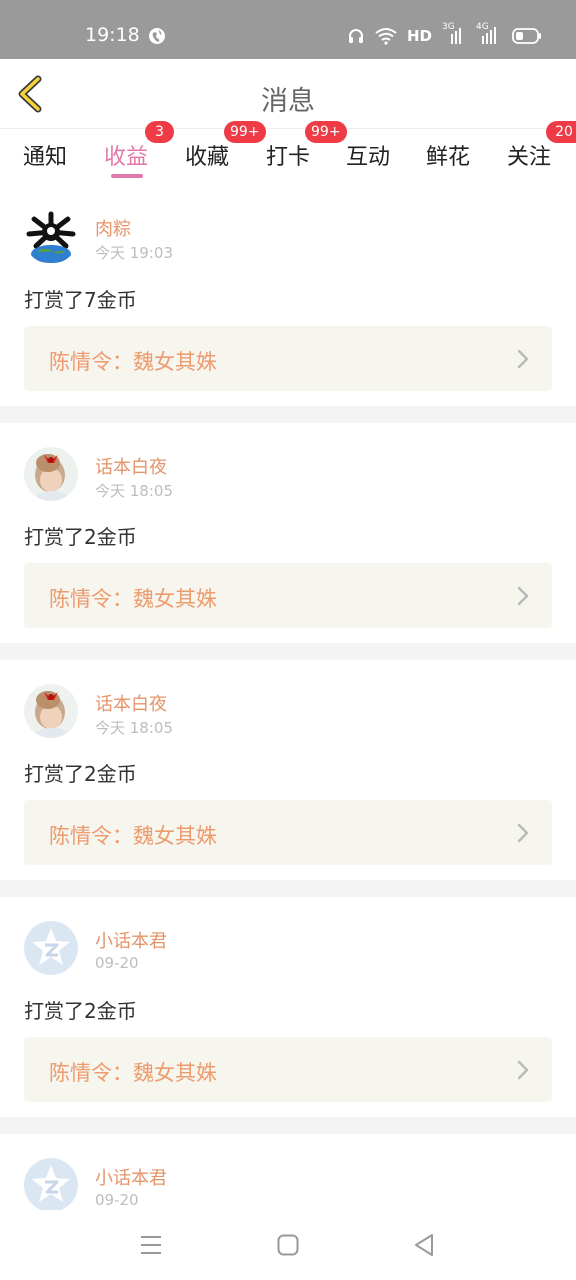  I want to click on menu-icon, so click(151, 1245).